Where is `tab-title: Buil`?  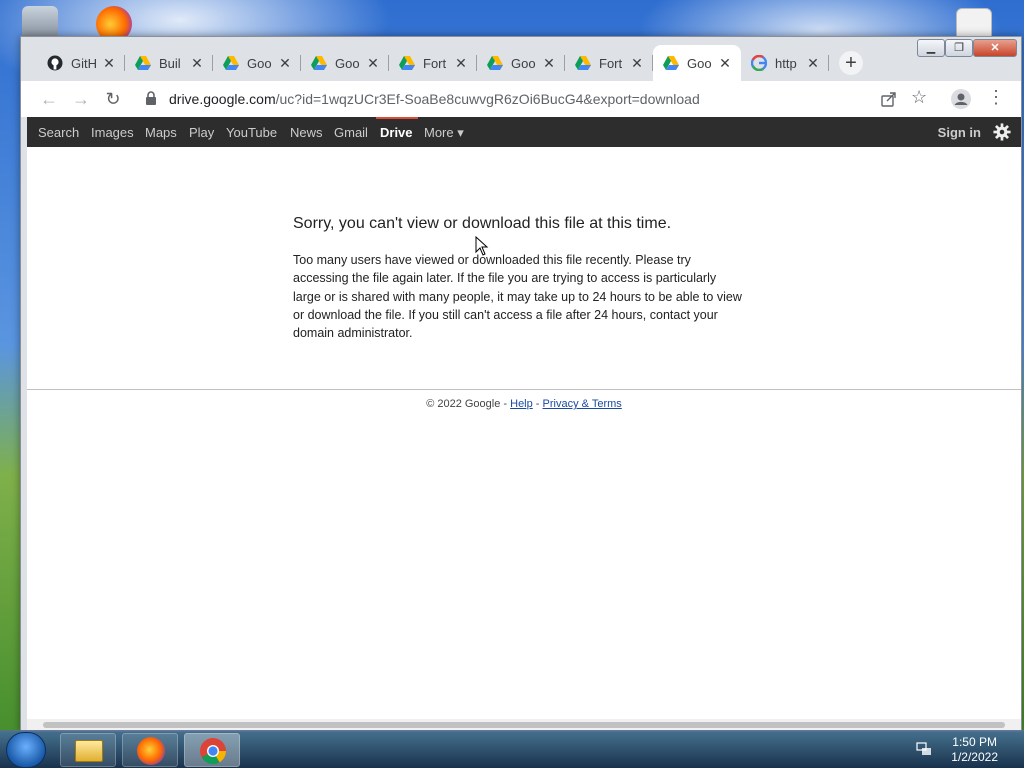
tab-title: Buil is located at coordinates (170, 63).